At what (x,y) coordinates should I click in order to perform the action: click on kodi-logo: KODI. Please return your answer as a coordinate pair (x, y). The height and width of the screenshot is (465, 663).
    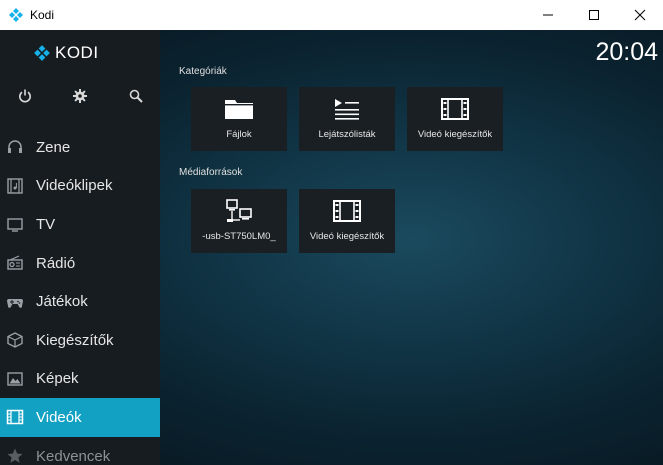
    Looking at the image, I should click on (66, 53).